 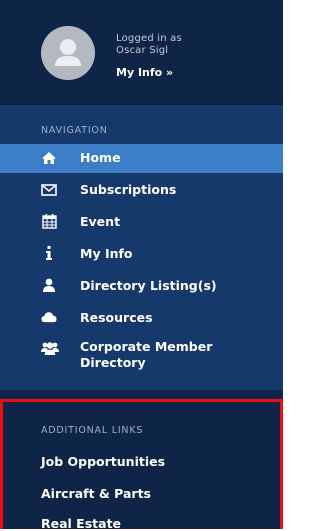 I want to click on user-icon, so click(x=49, y=285).